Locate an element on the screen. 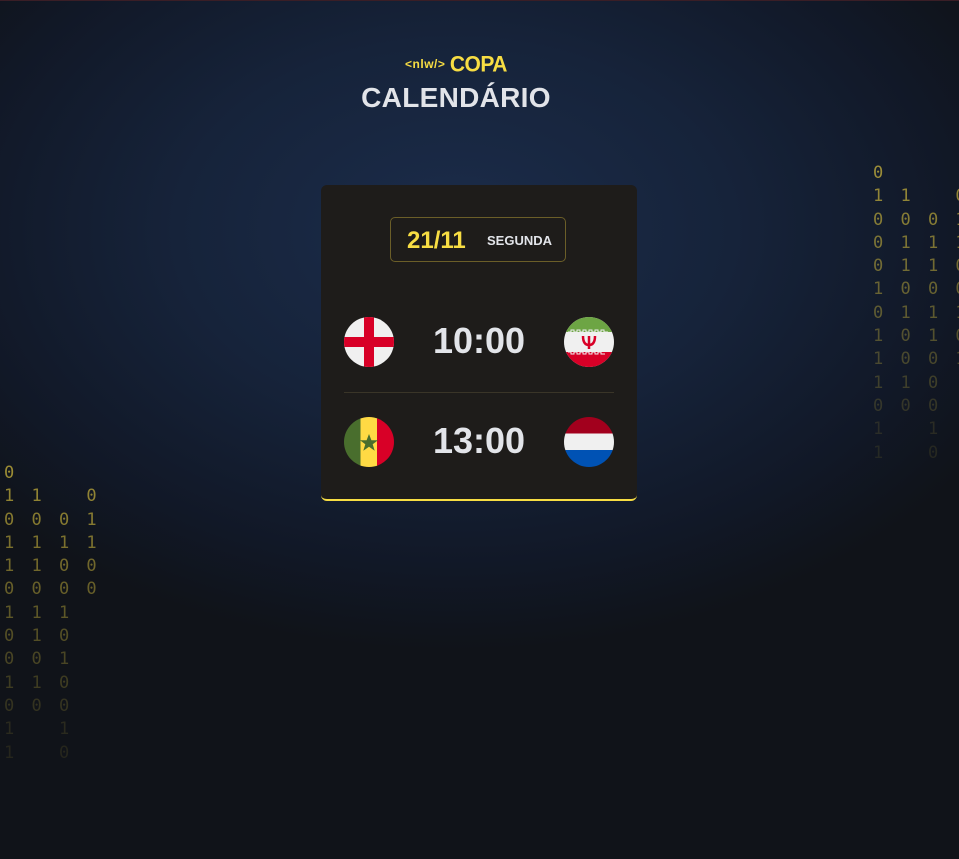 The image size is (959, 859). iran-flag-icon is located at coordinates (589, 342).